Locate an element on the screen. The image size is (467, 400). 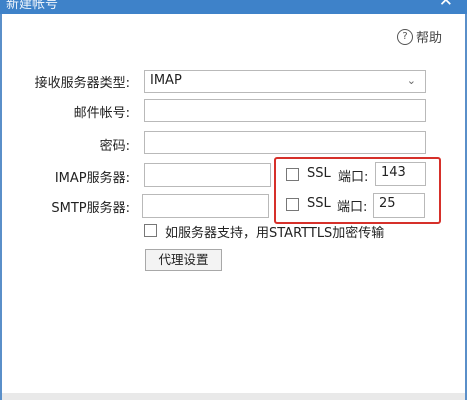
account-label: 邮件帐号: is located at coordinates (101, 113).